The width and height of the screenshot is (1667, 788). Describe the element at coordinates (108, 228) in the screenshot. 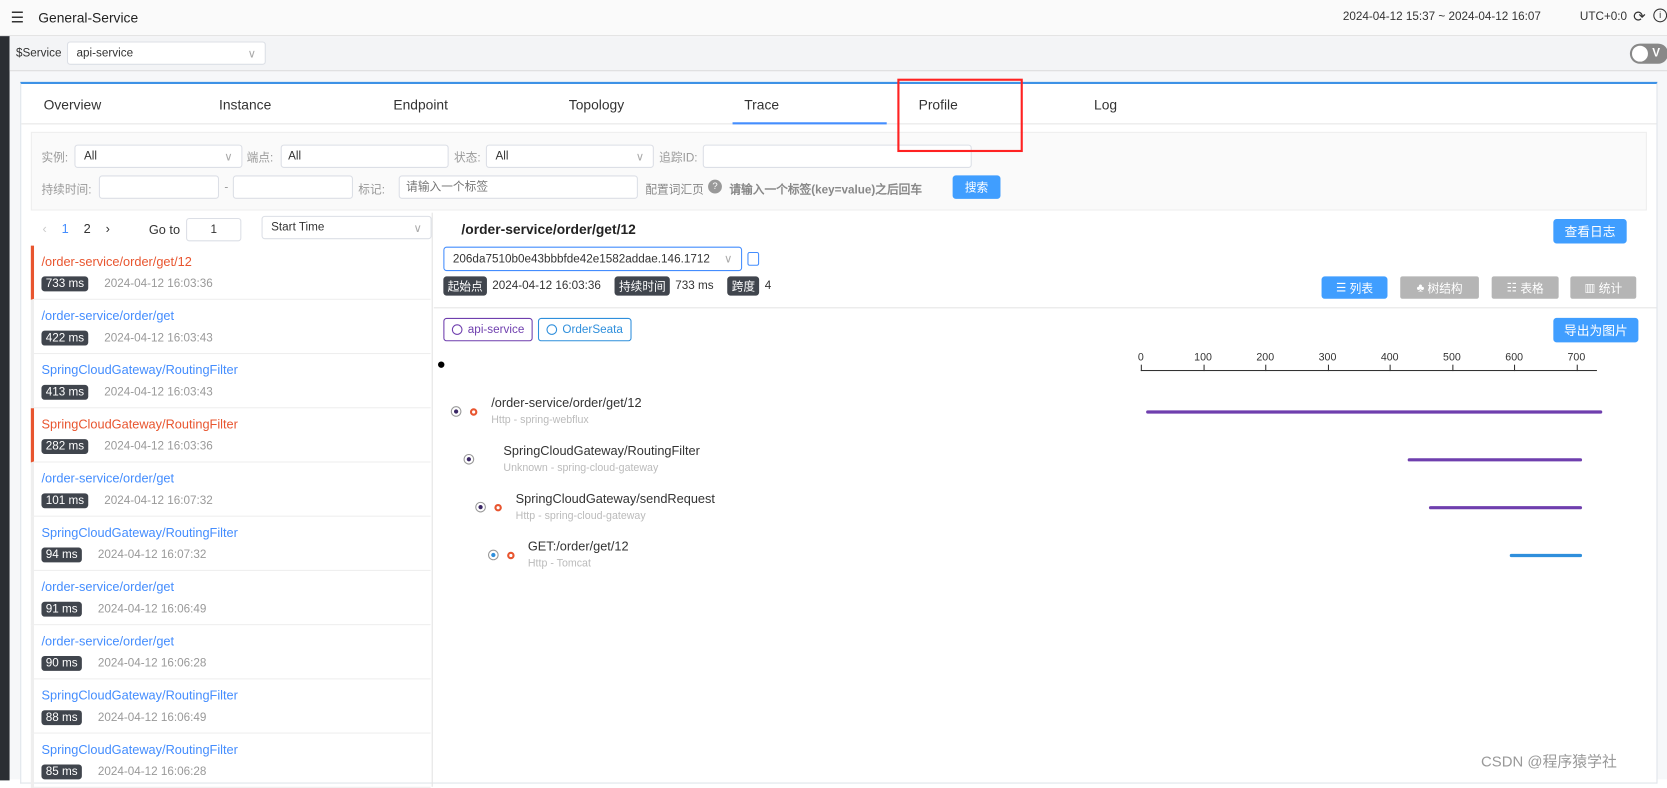

I see `next-page-icon: ›` at that location.